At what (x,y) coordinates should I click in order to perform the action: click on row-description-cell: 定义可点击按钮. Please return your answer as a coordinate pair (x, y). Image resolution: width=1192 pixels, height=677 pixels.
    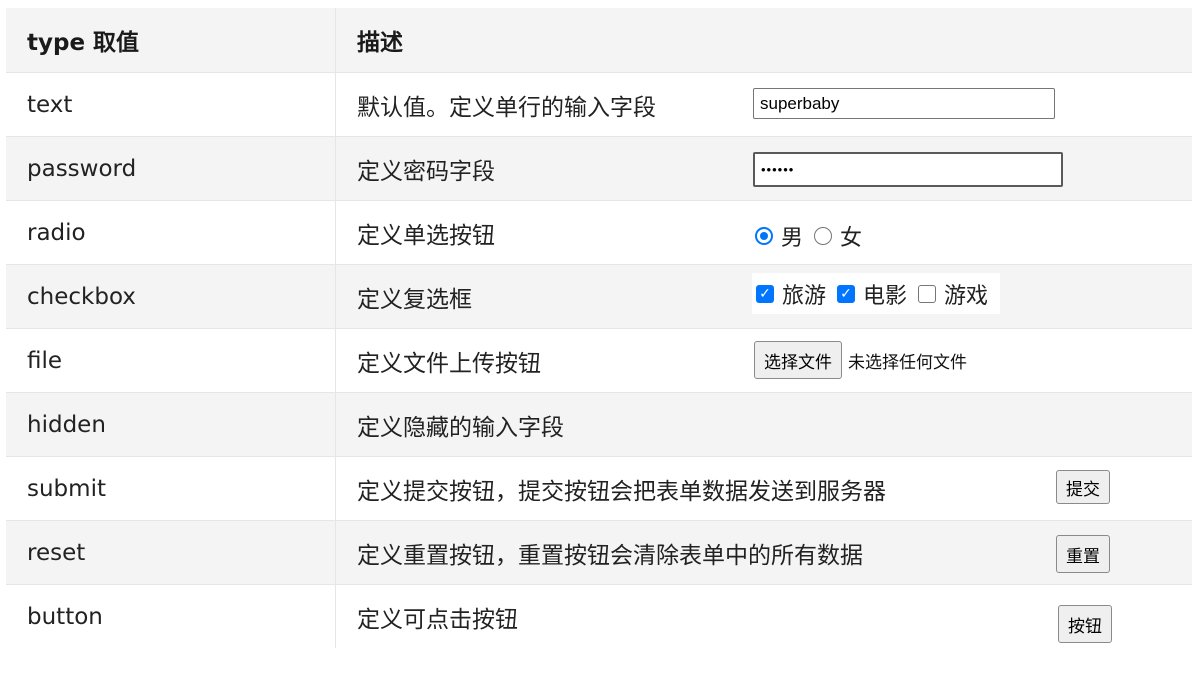
    Looking at the image, I should click on (437, 619).